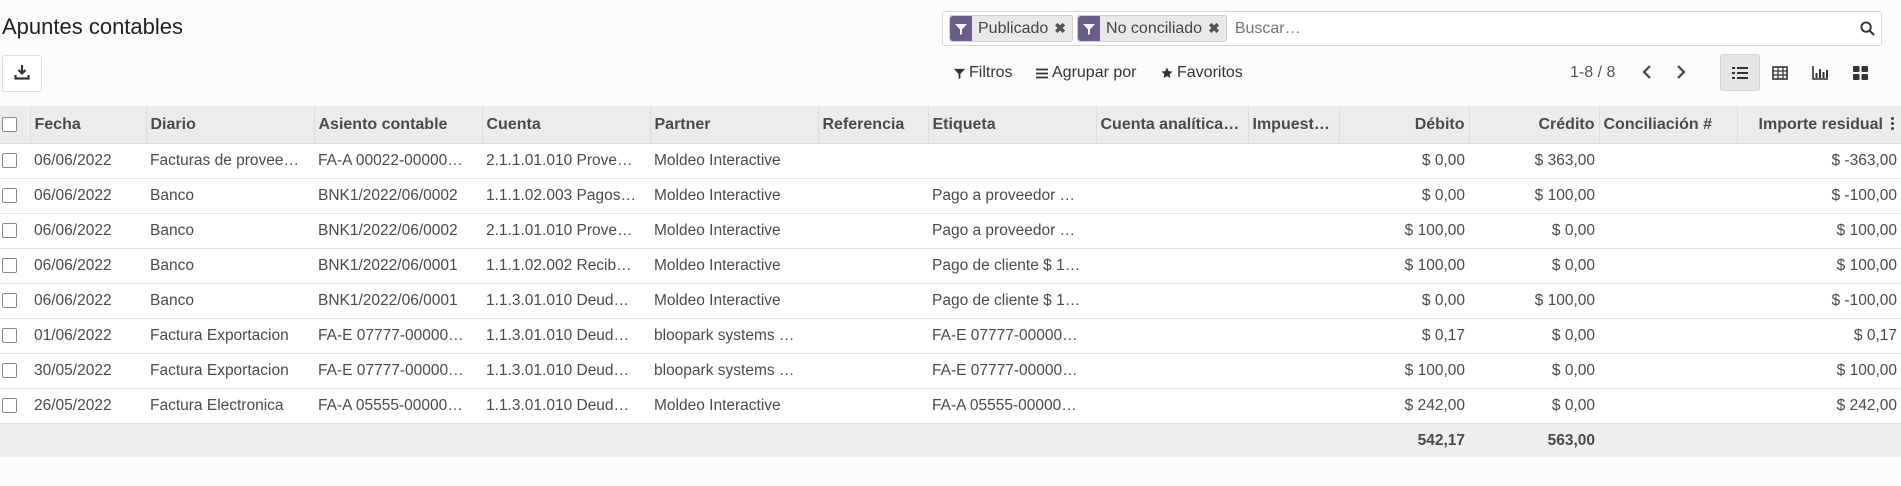 The height and width of the screenshot is (486, 1901). I want to click on facet-label: Publicado, so click(1013, 28).